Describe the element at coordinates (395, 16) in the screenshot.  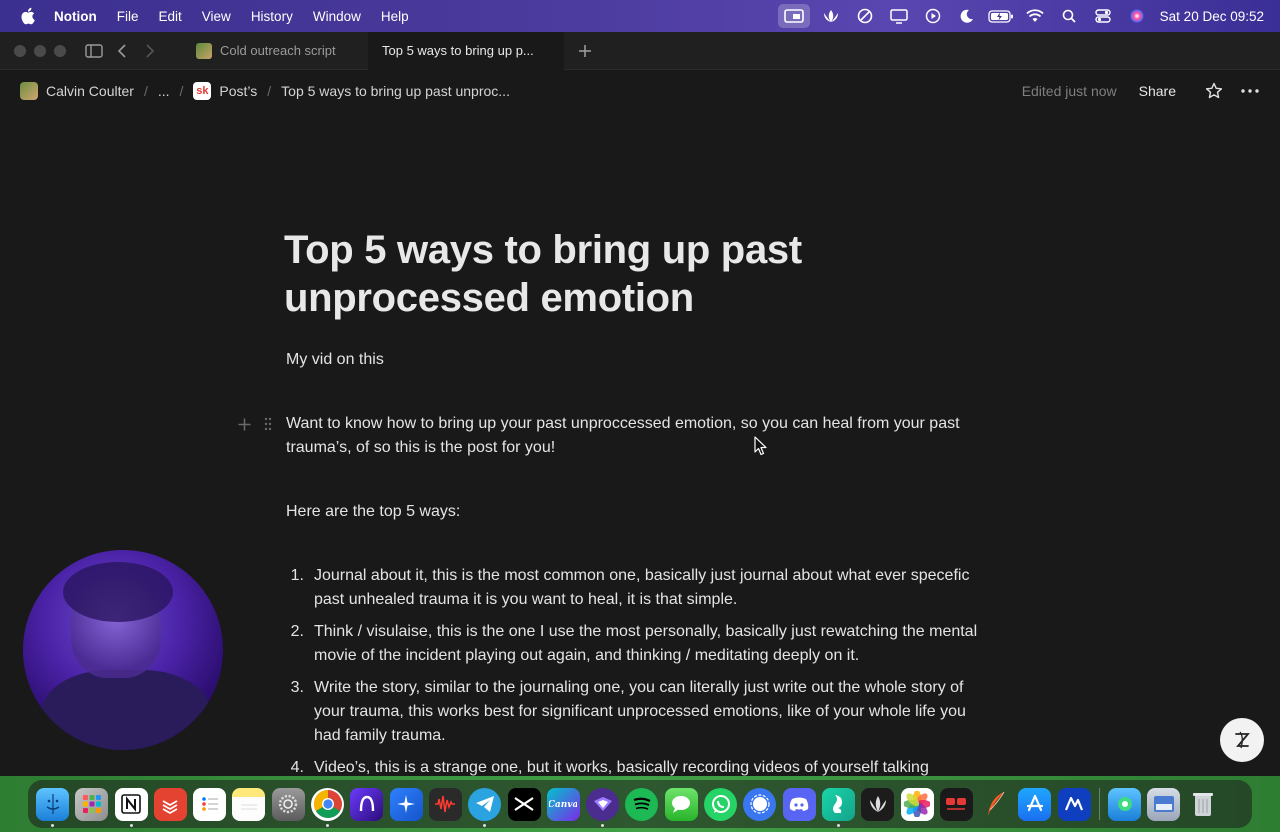
I see `menu-help: Help` at that location.